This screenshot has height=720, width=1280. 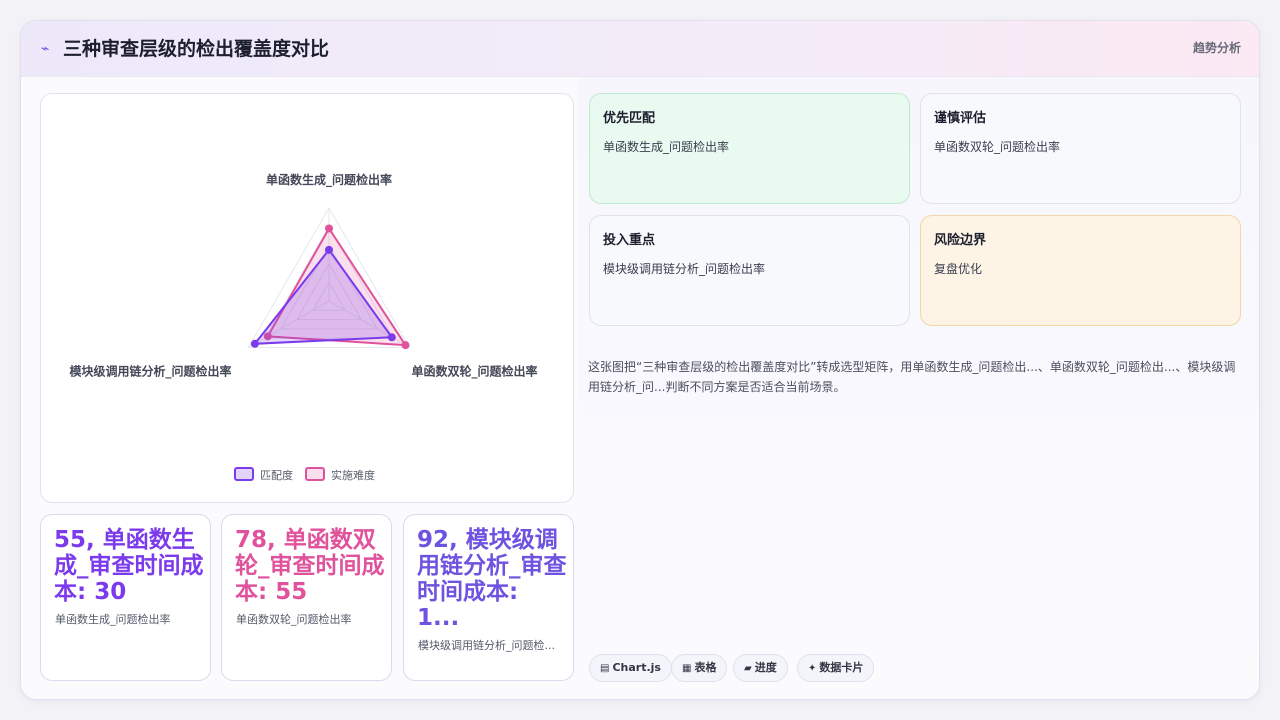 I want to click on table-icon: ▦, so click(x=687, y=668).